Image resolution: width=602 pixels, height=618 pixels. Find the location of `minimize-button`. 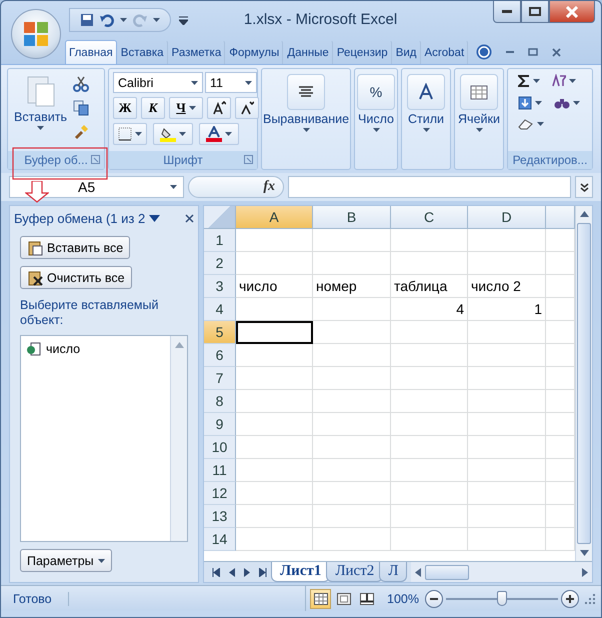

minimize-button is located at coordinates (507, 12).